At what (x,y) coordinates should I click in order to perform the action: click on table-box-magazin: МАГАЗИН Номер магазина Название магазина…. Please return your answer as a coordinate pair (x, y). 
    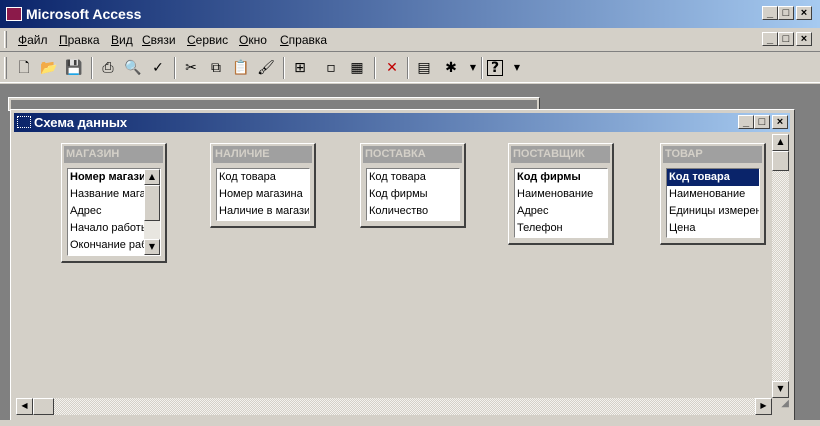
    Looking at the image, I should click on (114, 203).